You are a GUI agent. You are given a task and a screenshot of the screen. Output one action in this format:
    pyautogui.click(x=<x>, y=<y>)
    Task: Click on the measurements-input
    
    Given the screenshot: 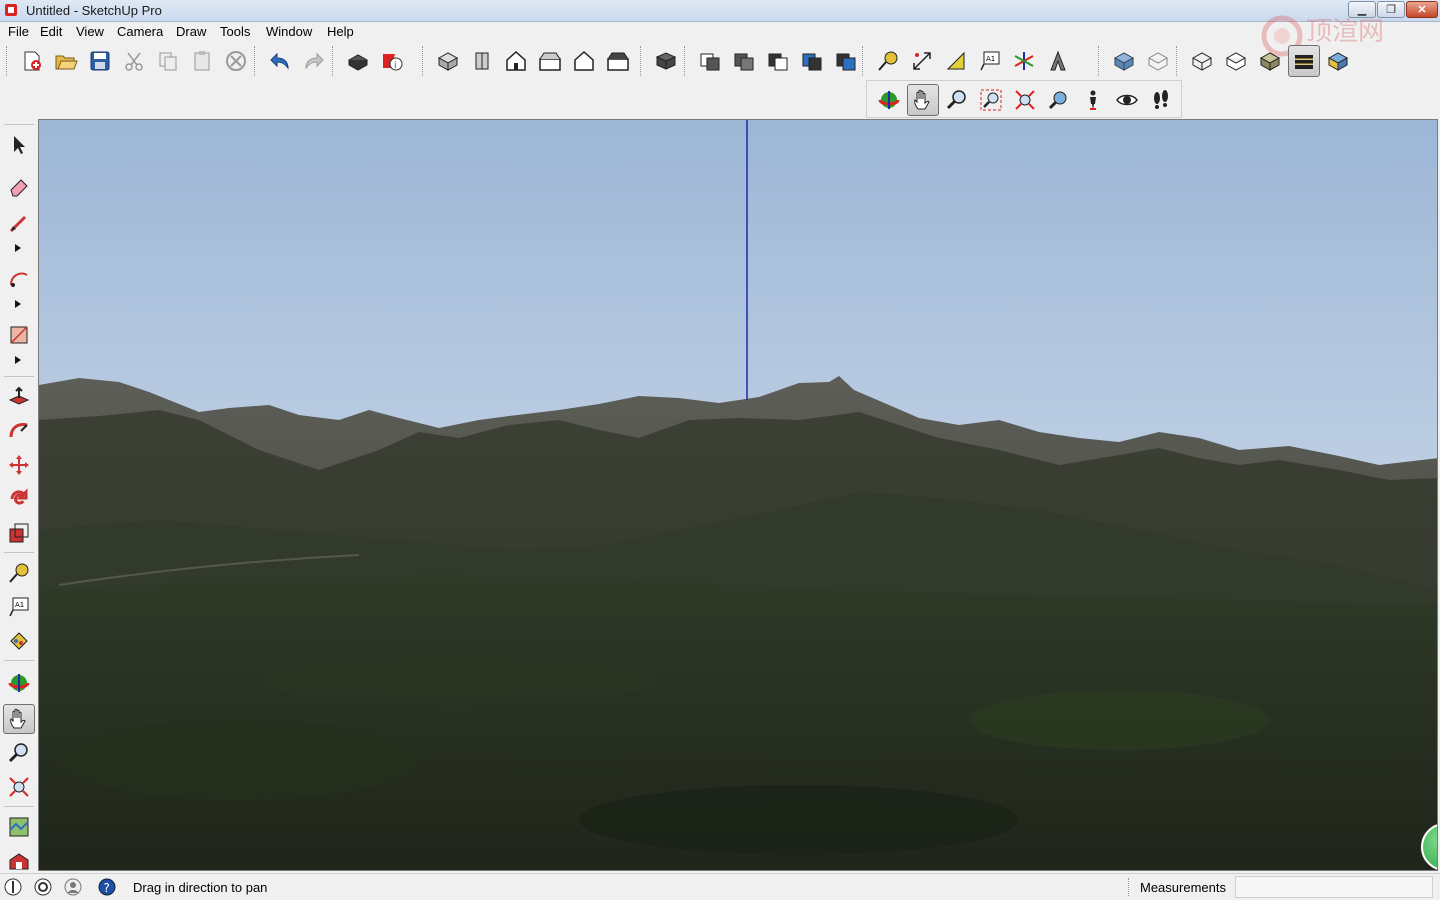 What is the action you would take?
    pyautogui.click(x=1334, y=887)
    